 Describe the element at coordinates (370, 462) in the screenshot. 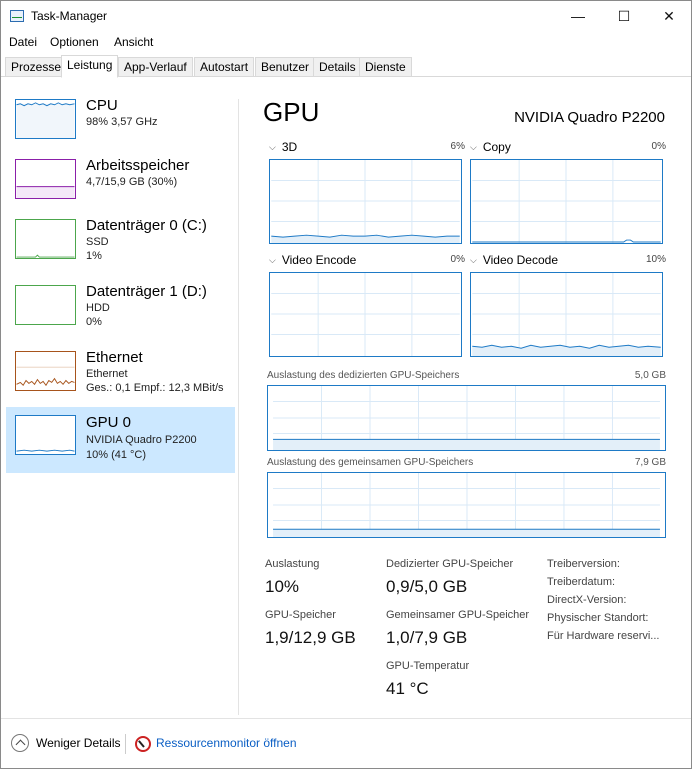

I see `shared-memory-chart-label: Auslastung des gemeinsamen GPU-Speichers` at that location.